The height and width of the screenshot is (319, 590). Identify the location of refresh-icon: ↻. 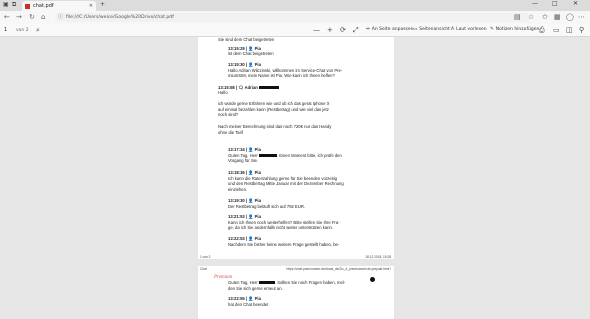
(32, 17).